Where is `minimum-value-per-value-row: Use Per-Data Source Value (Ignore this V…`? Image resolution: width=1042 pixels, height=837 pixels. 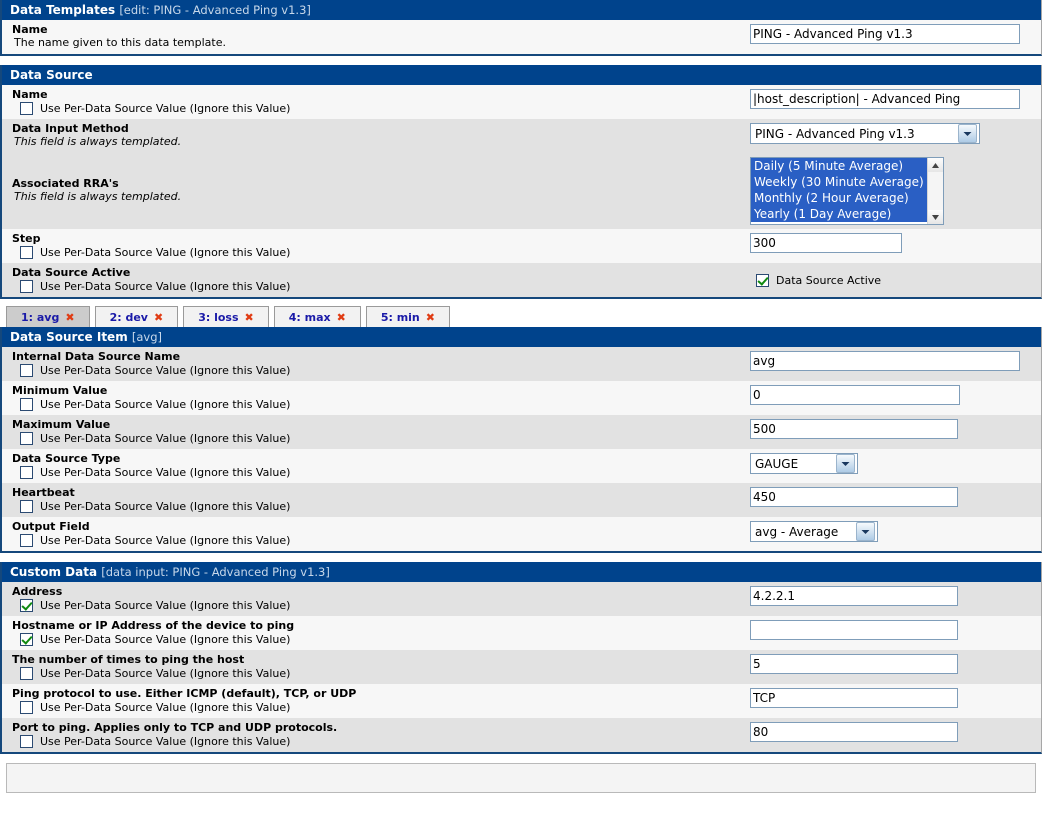
minimum-value-per-value-row: Use Per-Data Source Value (Ignore this V… is located at coordinates (377, 404).